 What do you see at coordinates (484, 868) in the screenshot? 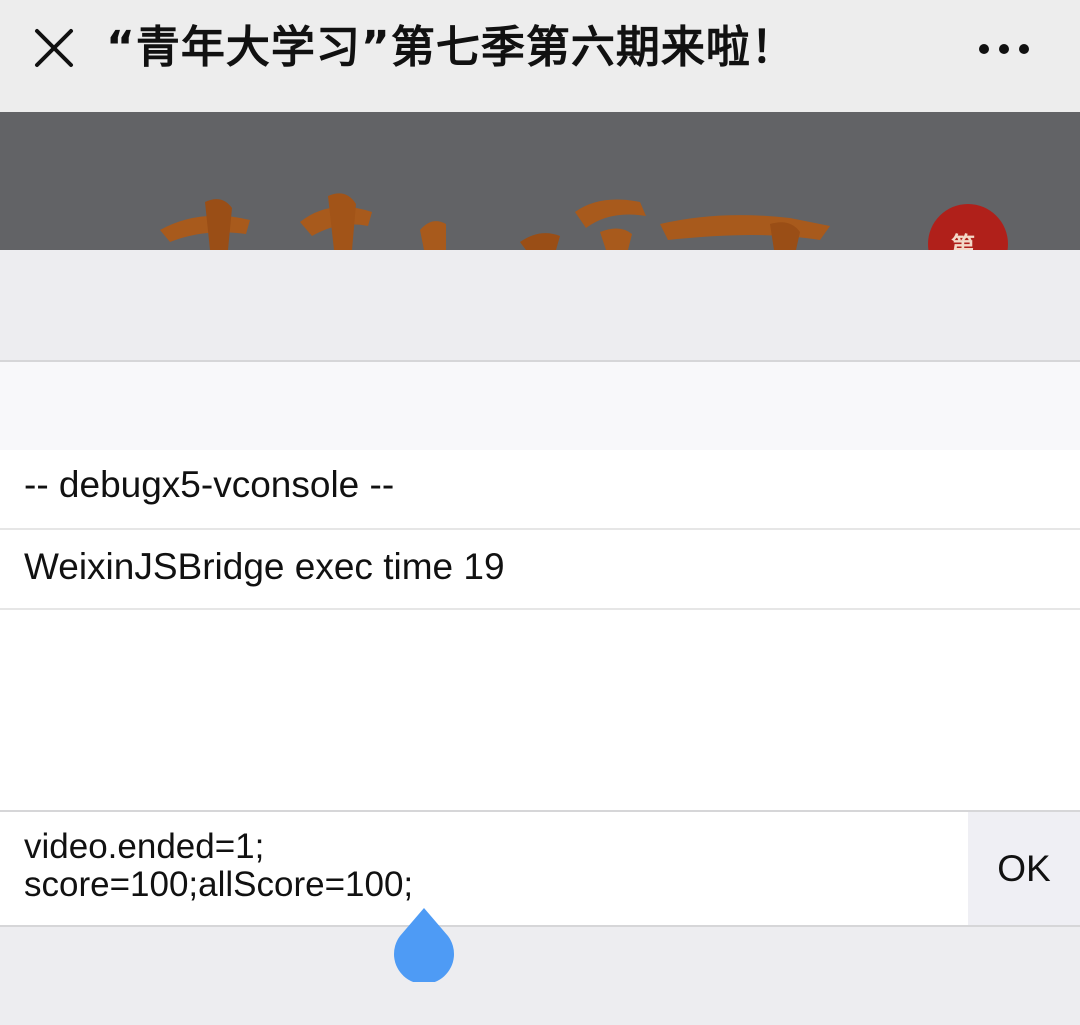
I see `command-input: video.ended=1; score=100;allScore=100;` at bounding box center [484, 868].